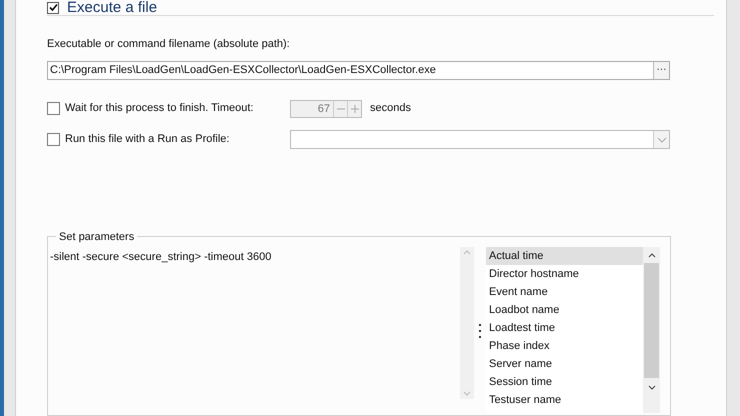 The width and height of the screenshot is (740, 416). Describe the element at coordinates (112, 7) in the screenshot. I see `section-title: Execute a file` at that location.